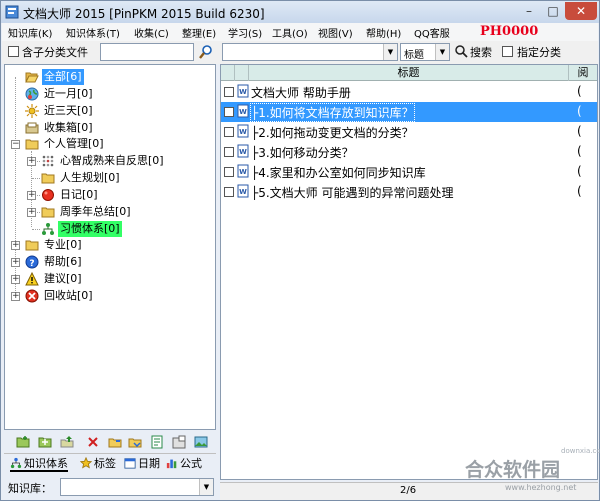 This screenshot has height=501, width=600. I want to click on properties-icon, so click(179, 442).